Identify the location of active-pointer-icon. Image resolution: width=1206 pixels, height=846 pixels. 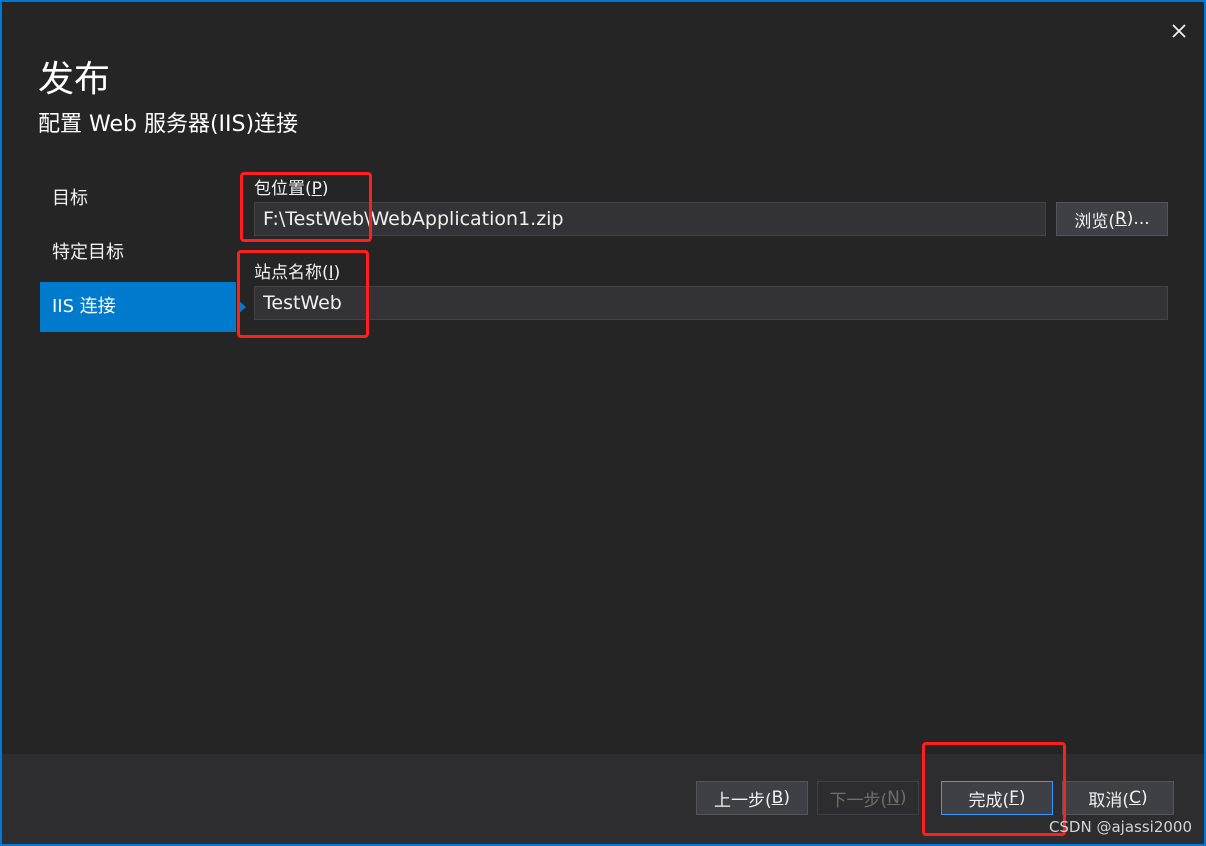
(241, 307).